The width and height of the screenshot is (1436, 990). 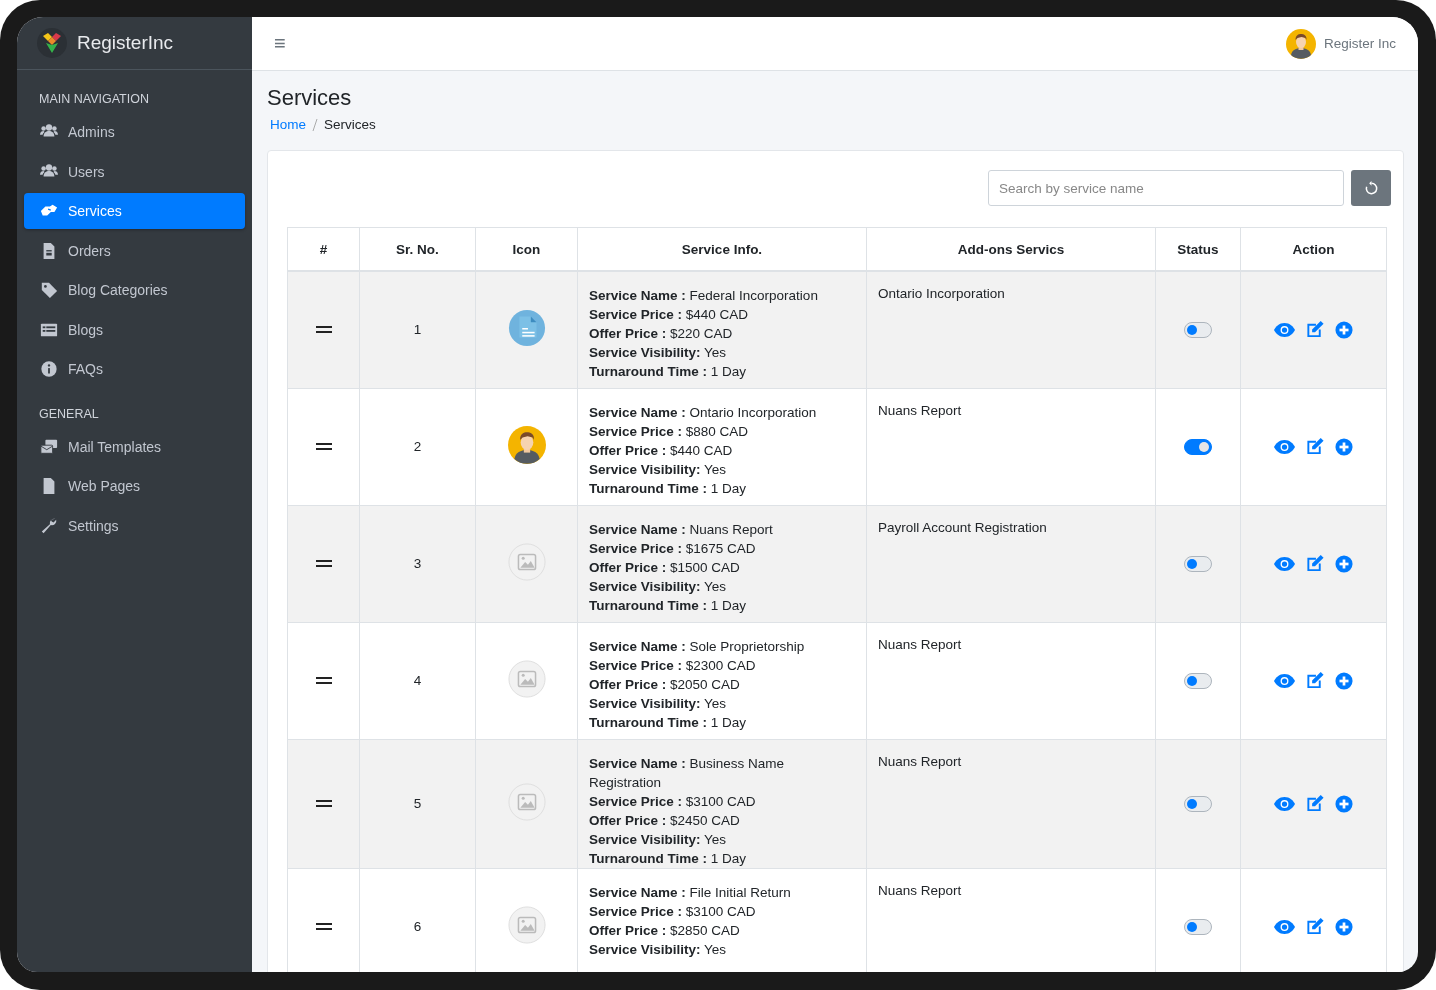 What do you see at coordinates (690, 892) in the screenshot?
I see `service-detail: Service Name : File Initial Return` at bounding box center [690, 892].